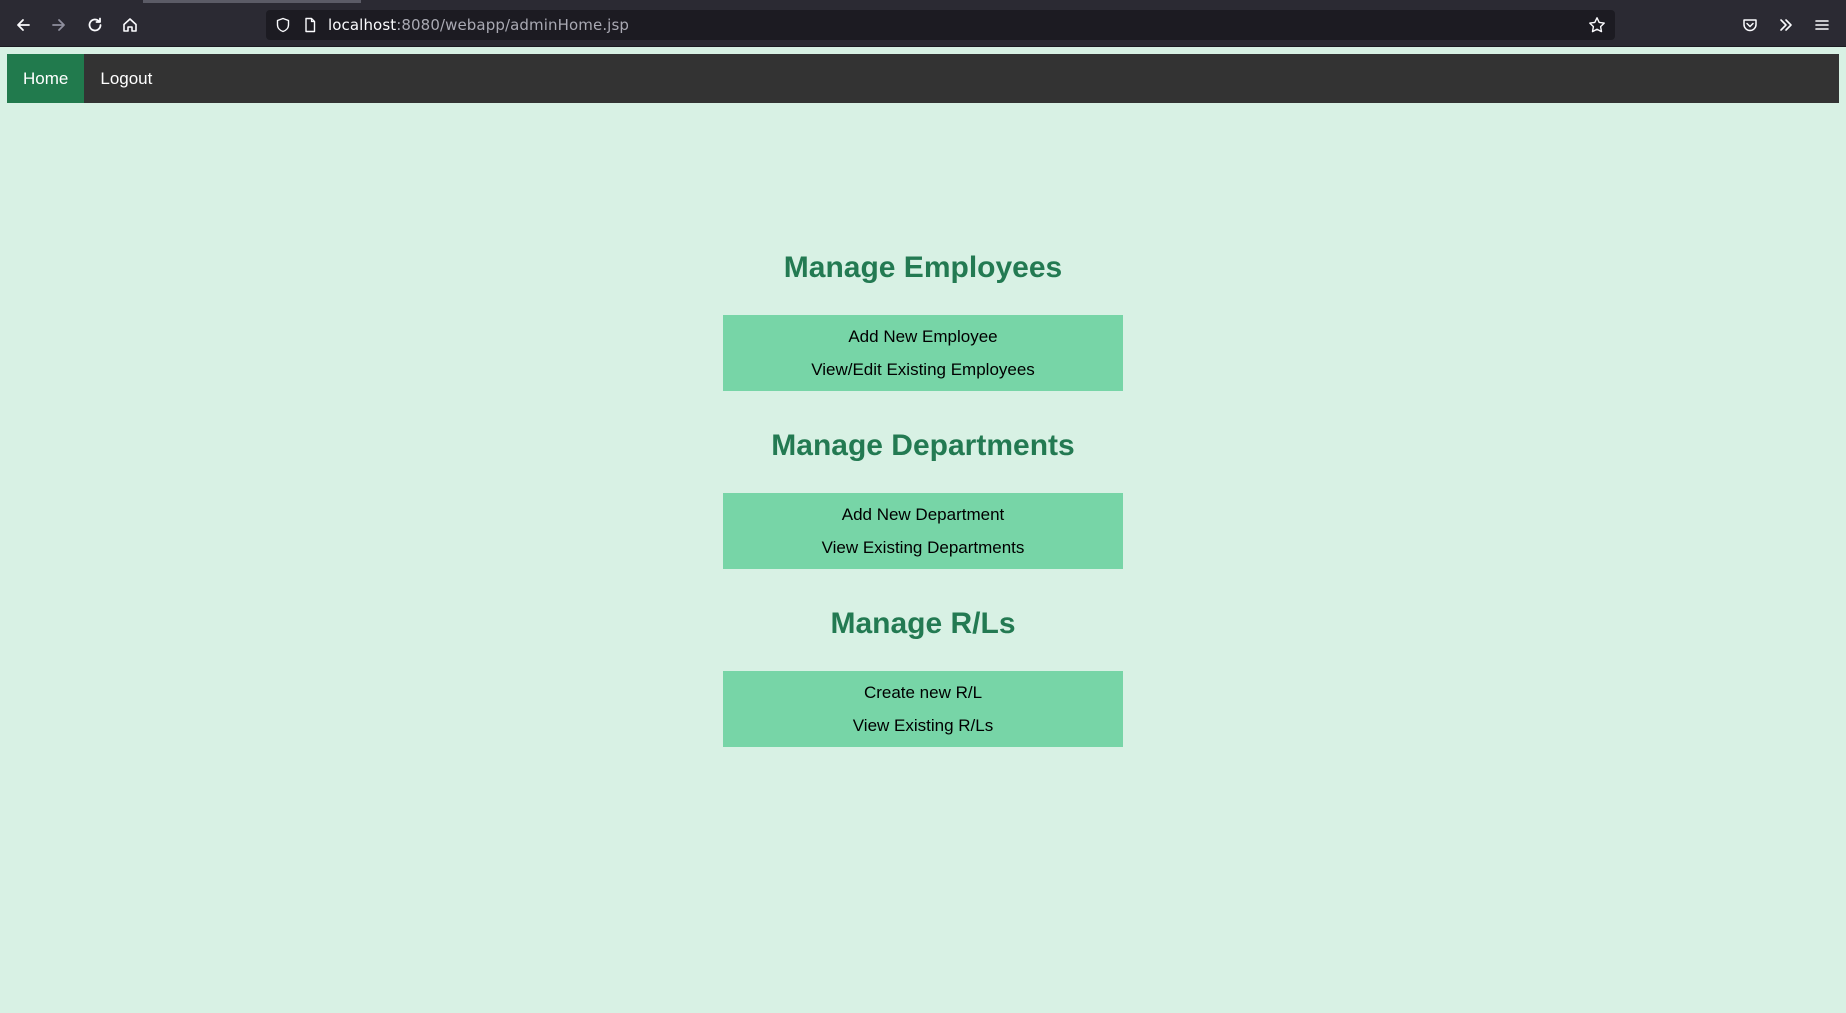 The width and height of the screenshot is (1846, 1013). I want to click on chevron-double-right-icon, so click(1786, 25).